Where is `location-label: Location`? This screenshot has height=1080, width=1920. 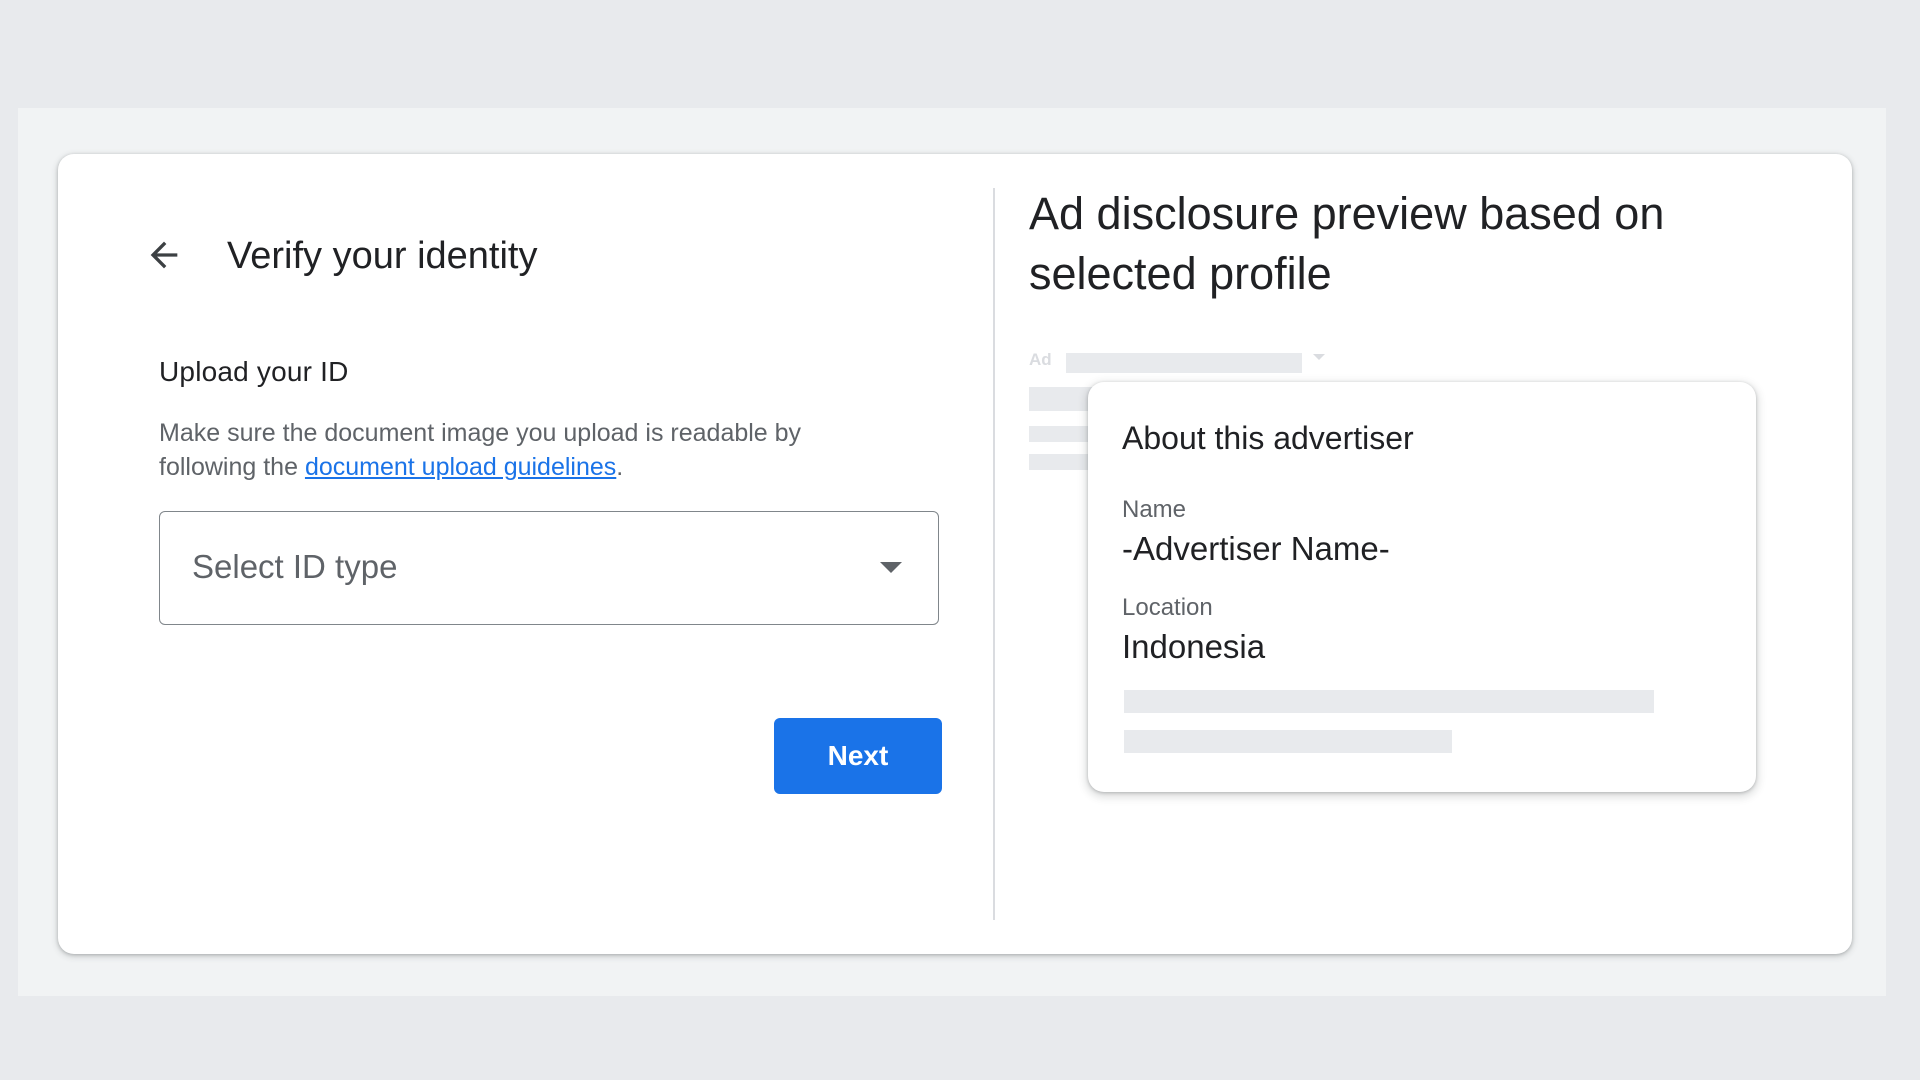 location-label: Location is located at coordinates (1167, 607).